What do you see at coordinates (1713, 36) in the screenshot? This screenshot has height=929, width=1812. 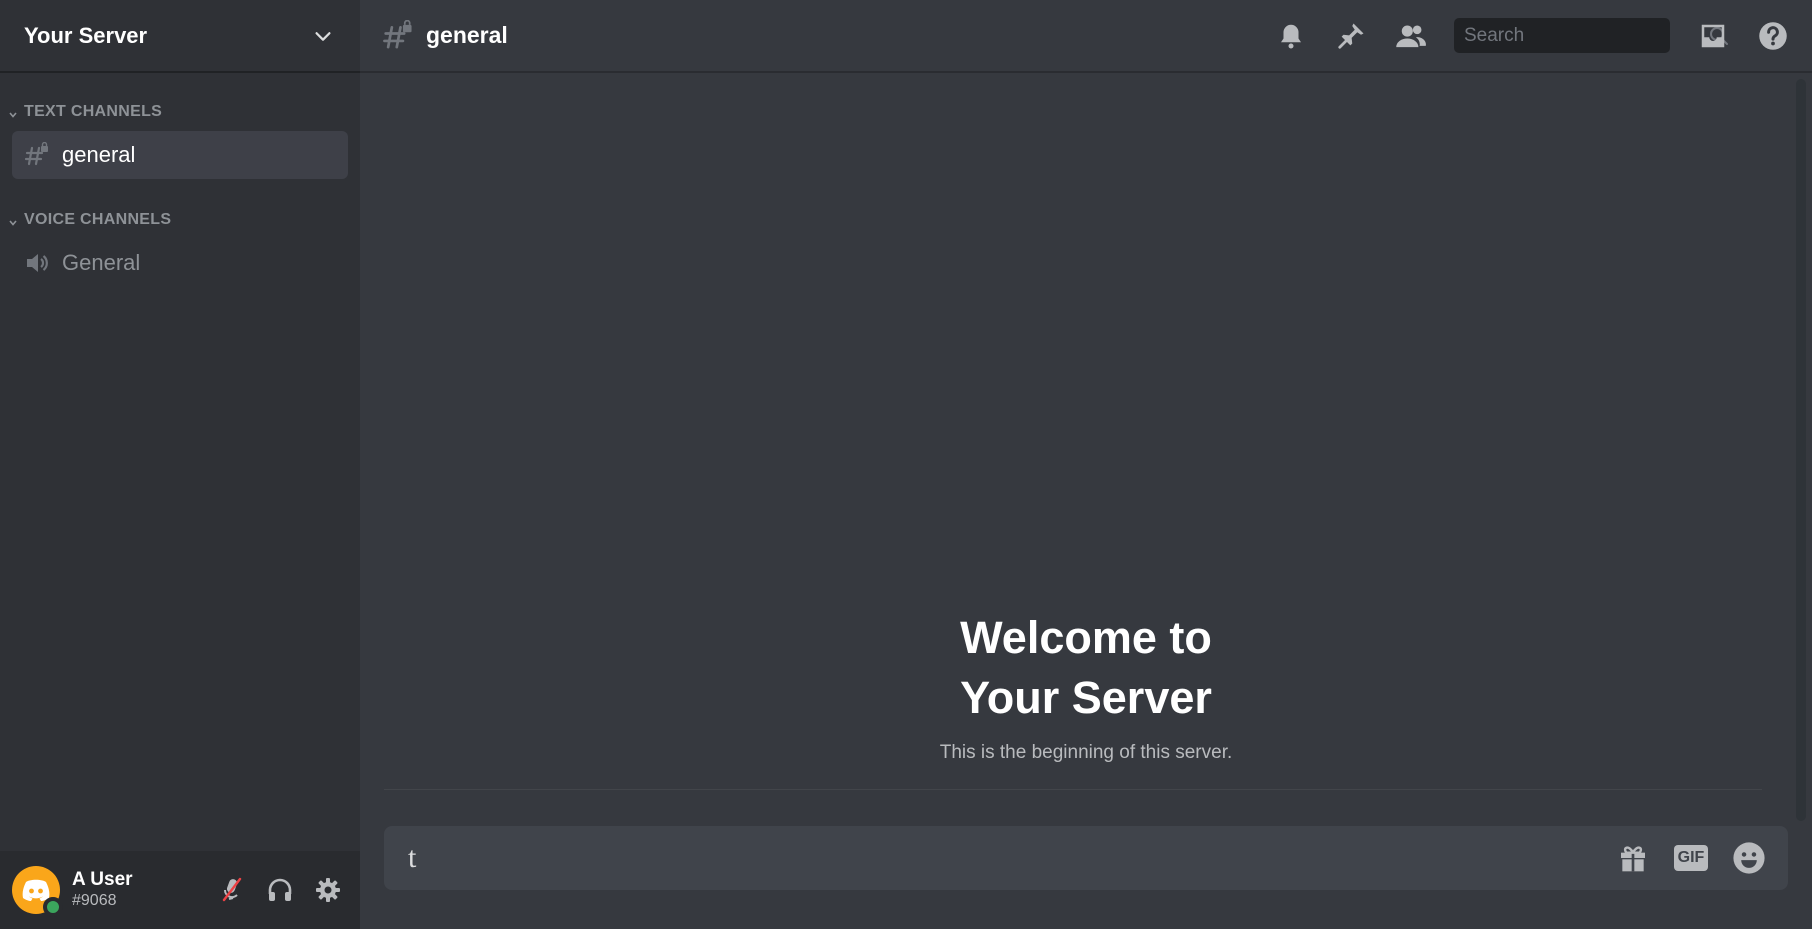 I see `inbox-icon` at bounding box center [1713, 36].